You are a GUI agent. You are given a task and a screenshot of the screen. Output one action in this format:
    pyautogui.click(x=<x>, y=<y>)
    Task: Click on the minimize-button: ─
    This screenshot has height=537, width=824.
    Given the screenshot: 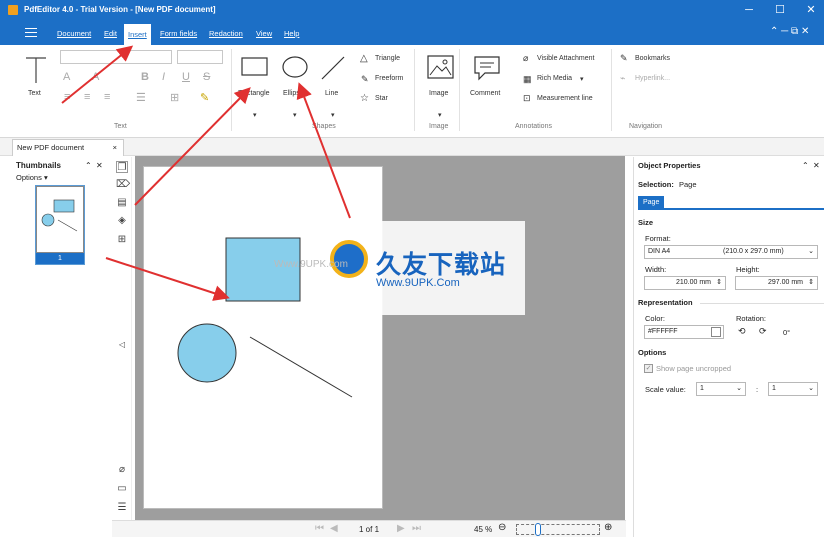 What is the action you would take?
    pyautogui.click(x=749, y=10)
    